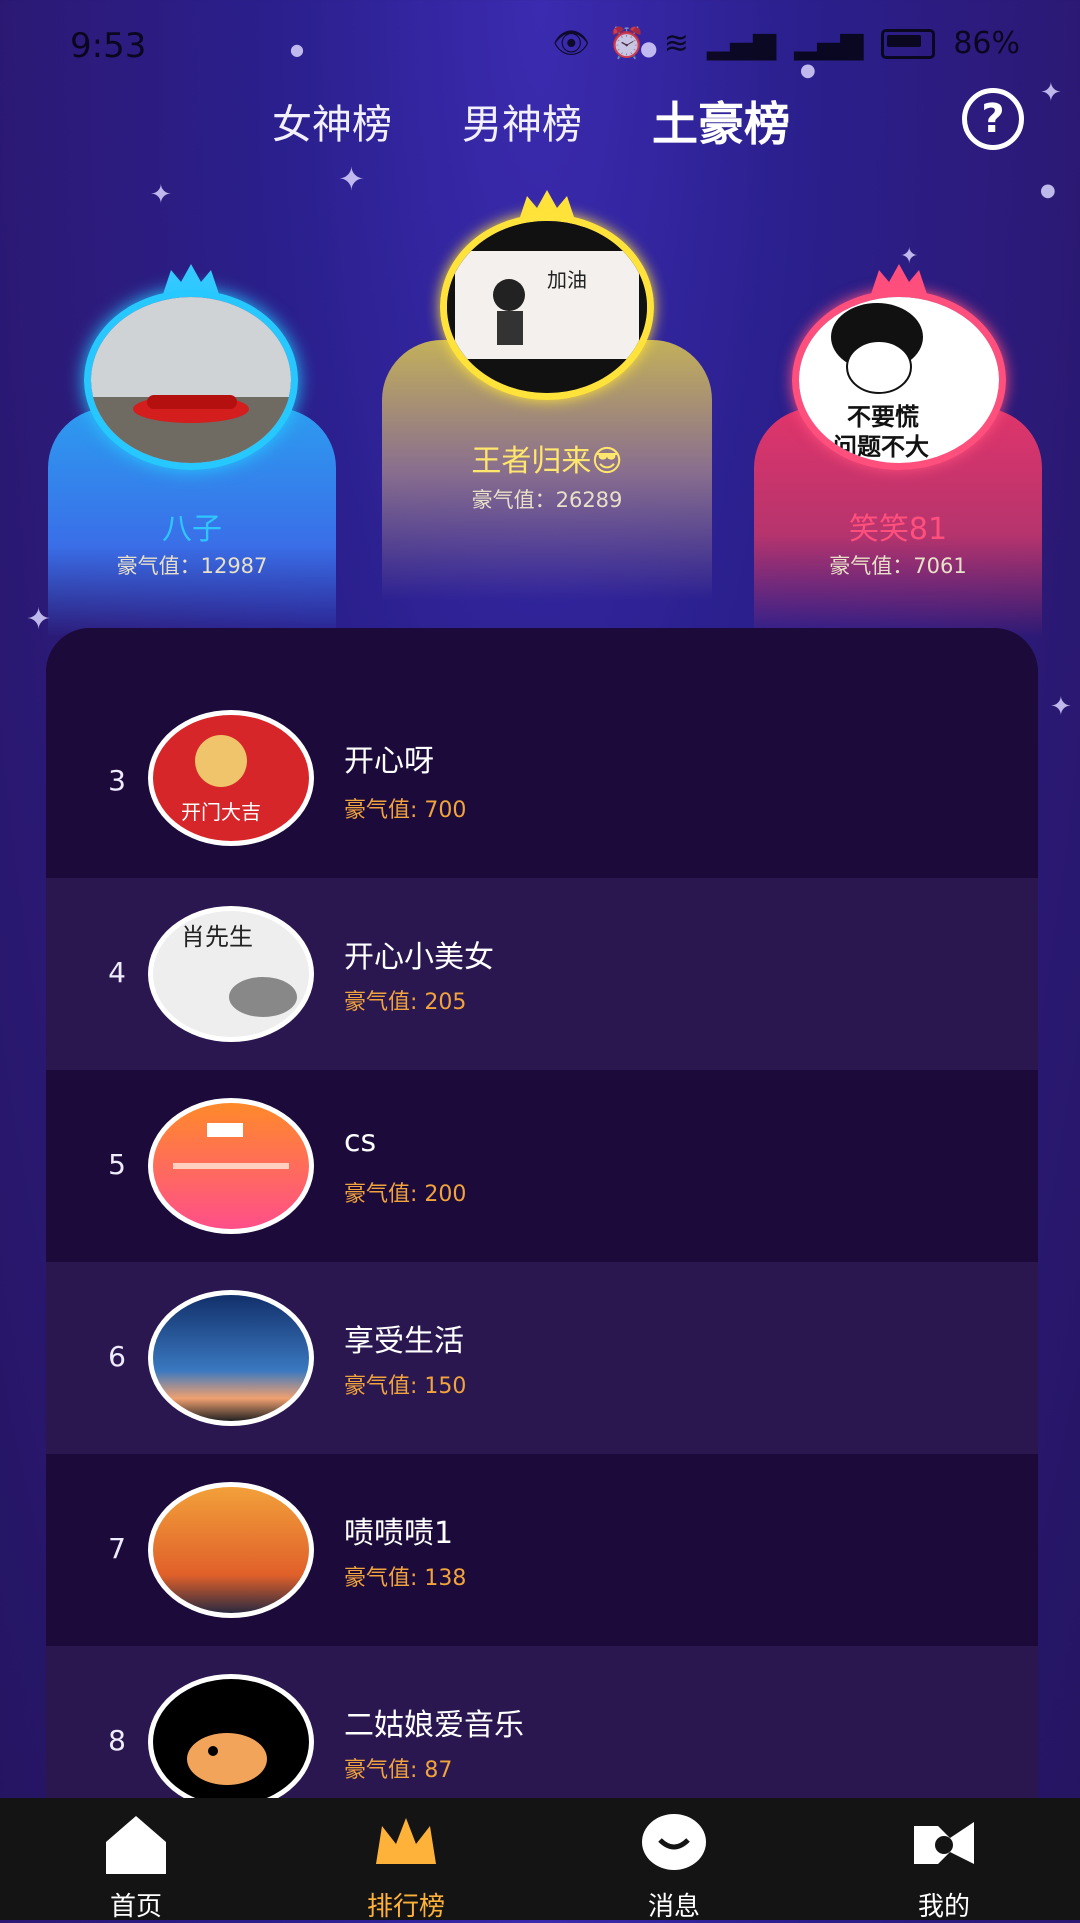 Image resolution: width=1080 pixels, height=1923 pixels. I want to click on question-mark-icon: ?, so click(993, 119).